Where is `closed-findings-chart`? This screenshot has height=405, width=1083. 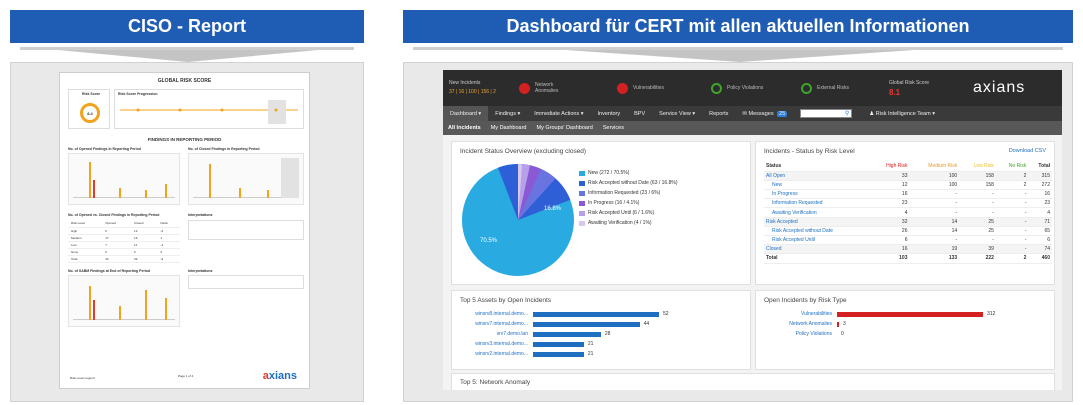 closed-findings-chart is located at coordinates (246, 179).